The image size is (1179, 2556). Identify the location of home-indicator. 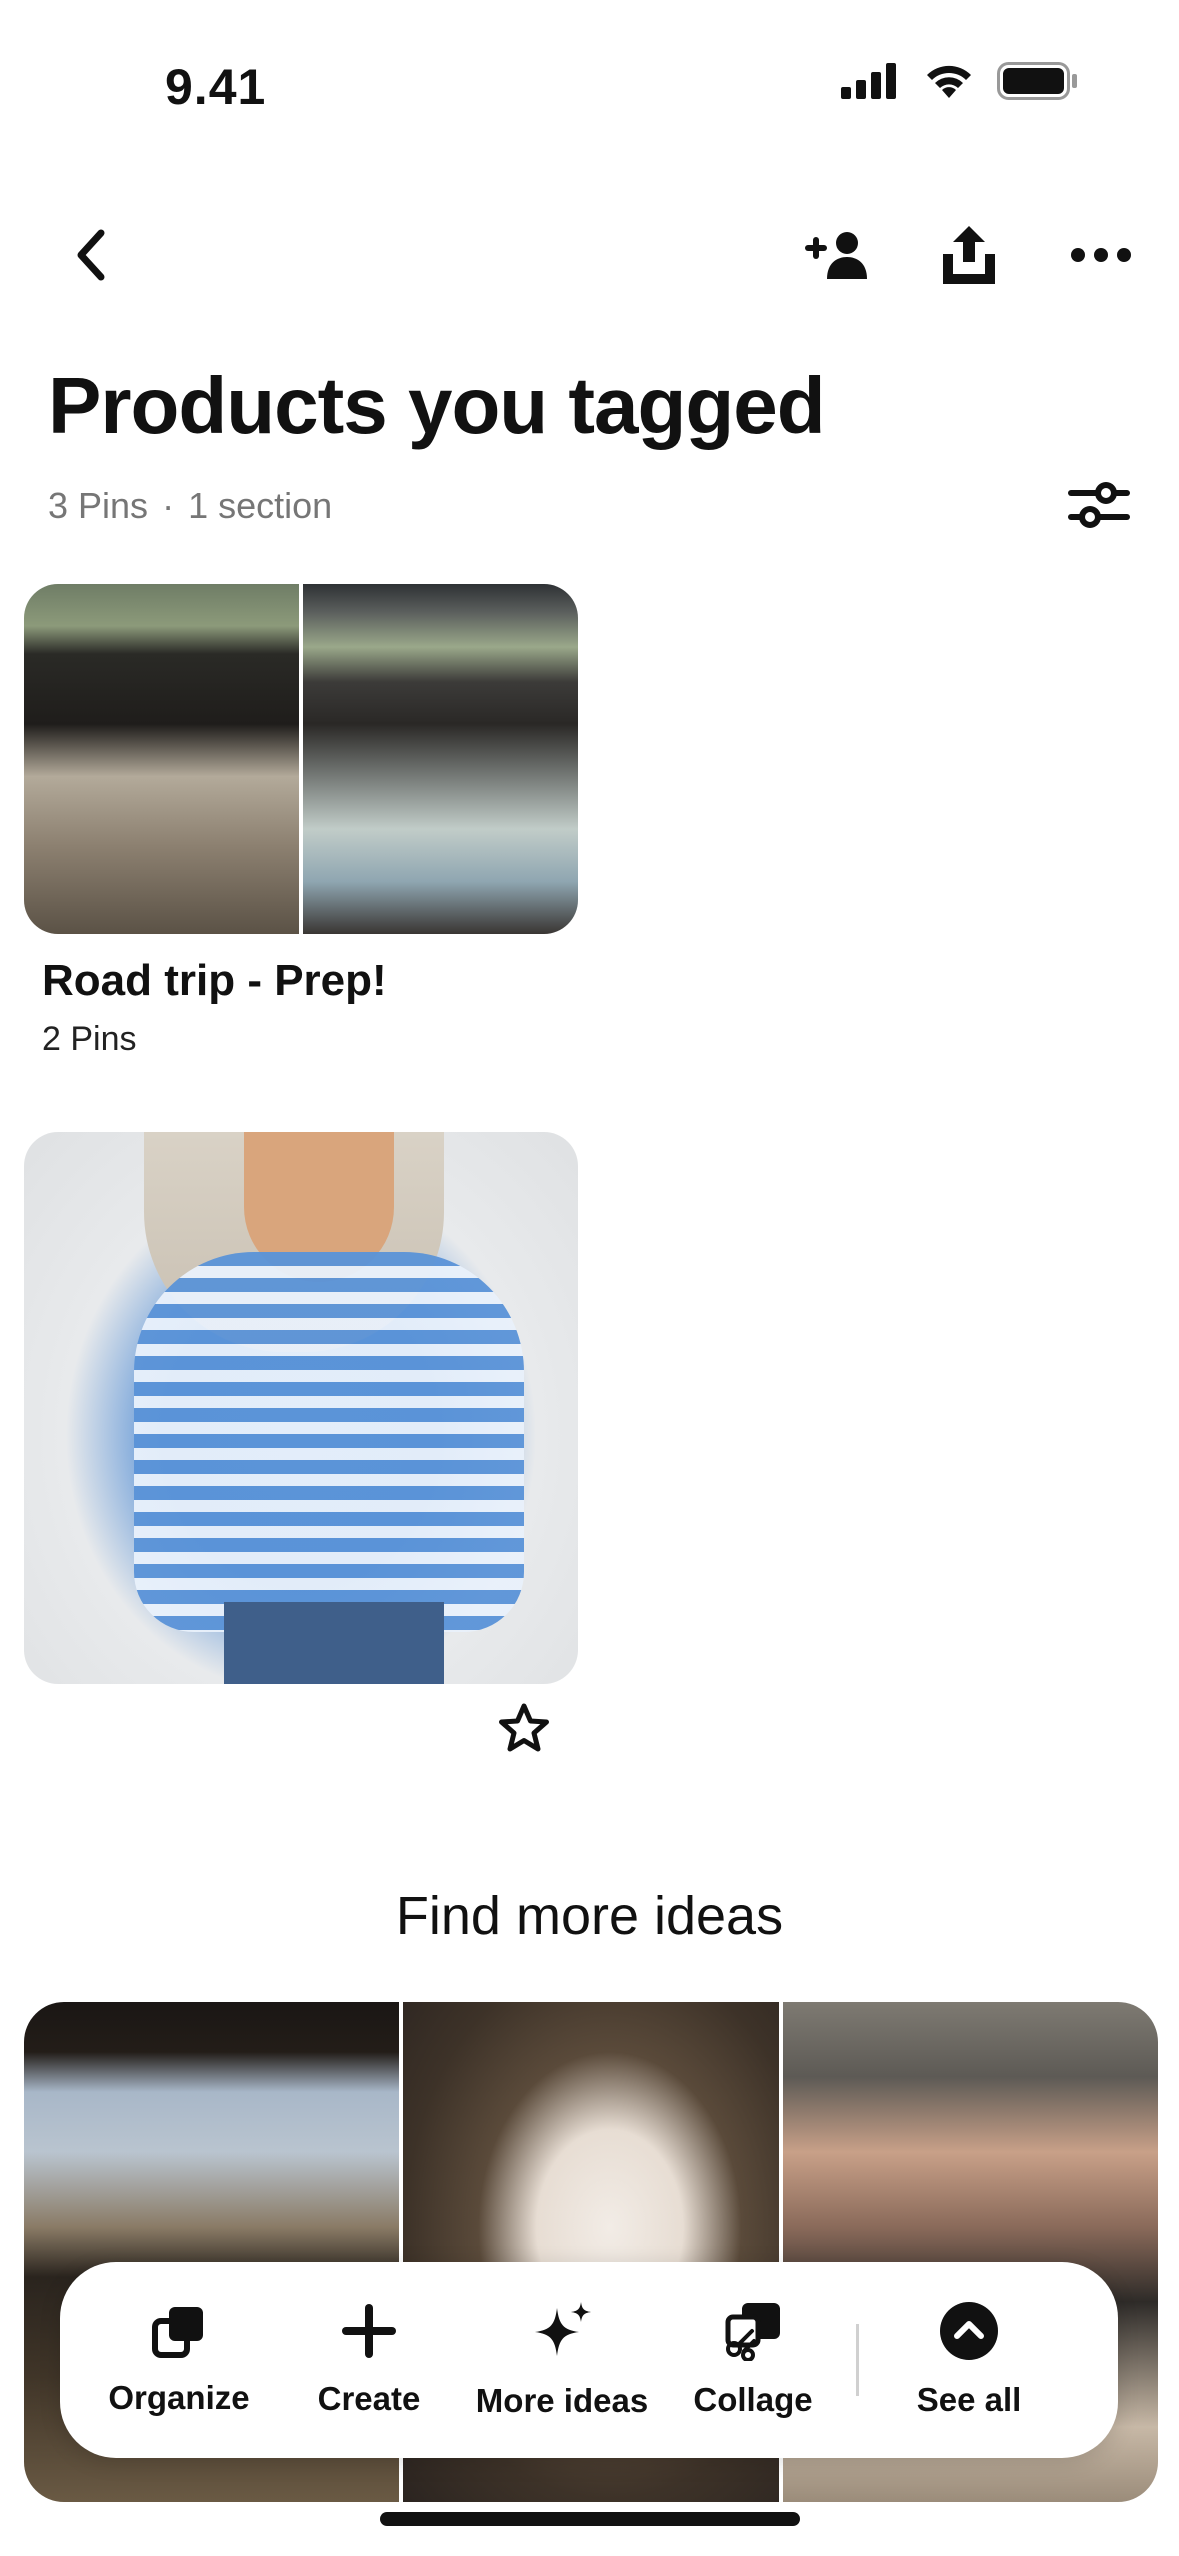
(590, 2519).